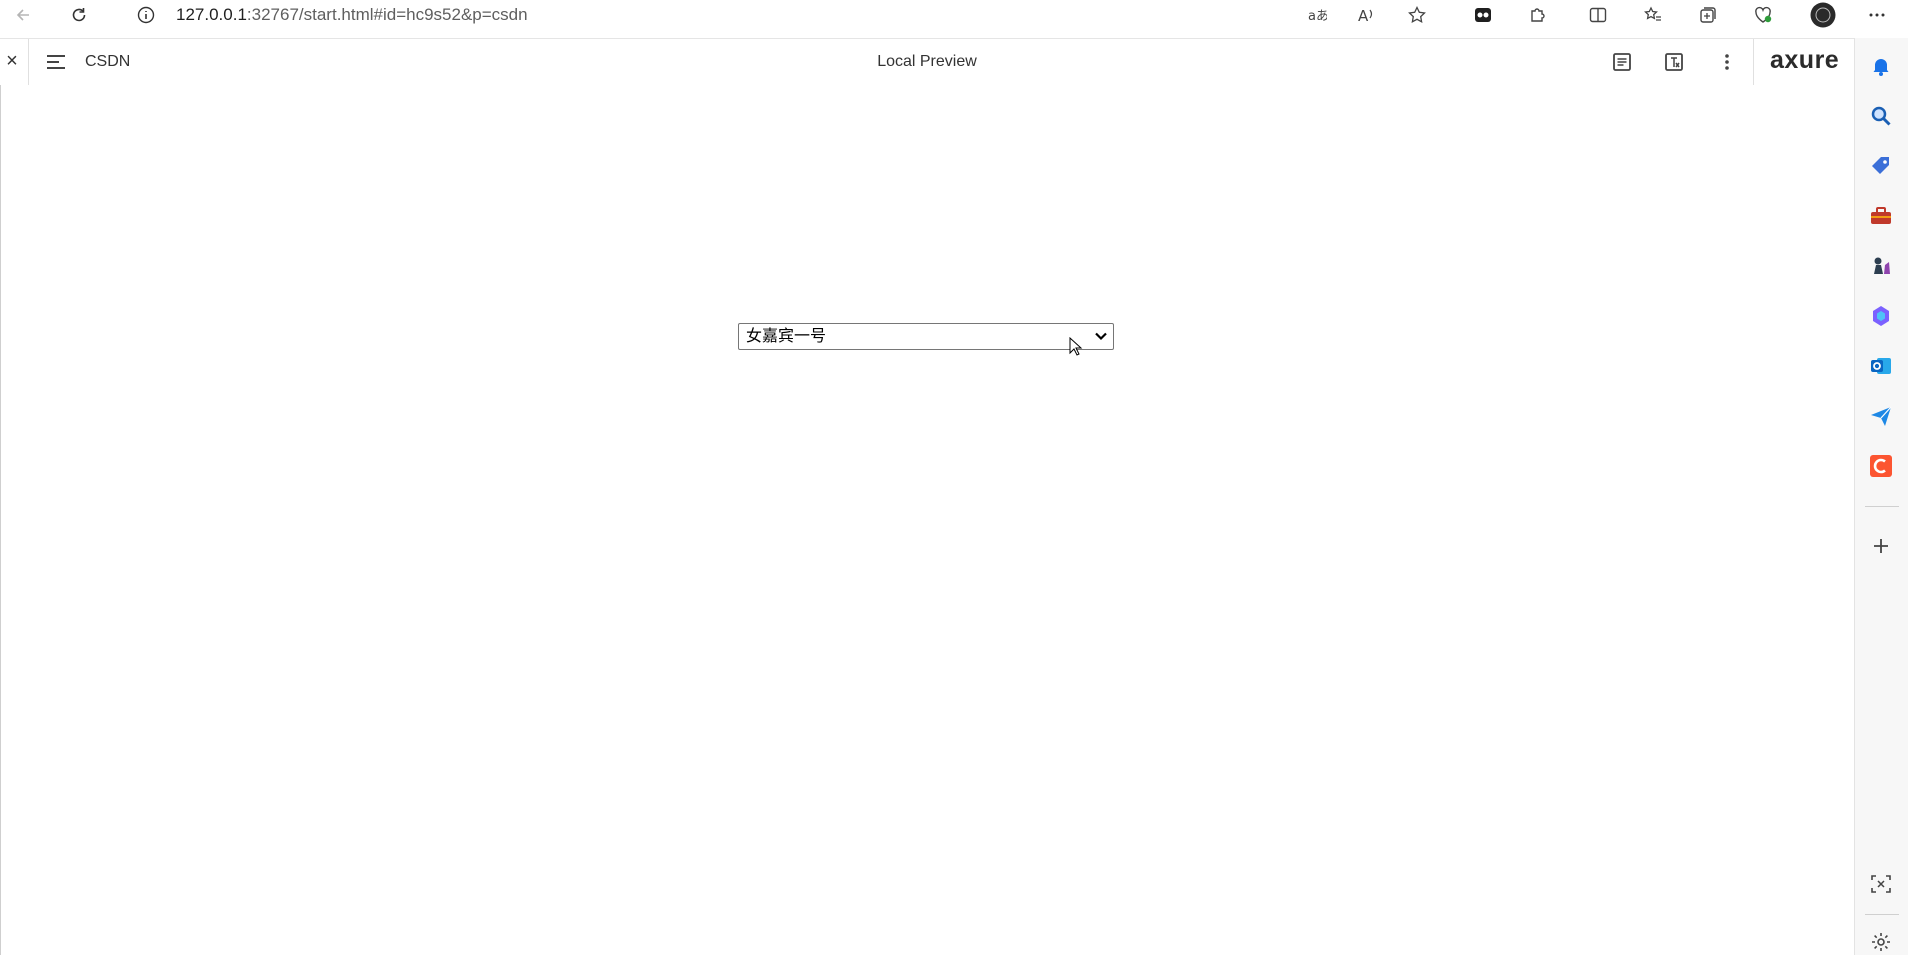  Describe the element at coordinates (79, 15) in the screenshot. I see `refresh-icon` at that location.